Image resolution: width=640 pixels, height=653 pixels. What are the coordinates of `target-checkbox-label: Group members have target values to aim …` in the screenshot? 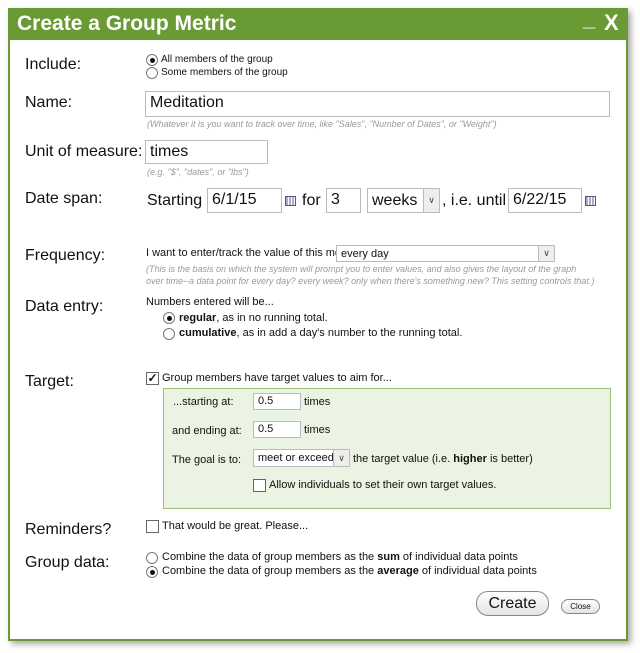 It's located at (277, 378).